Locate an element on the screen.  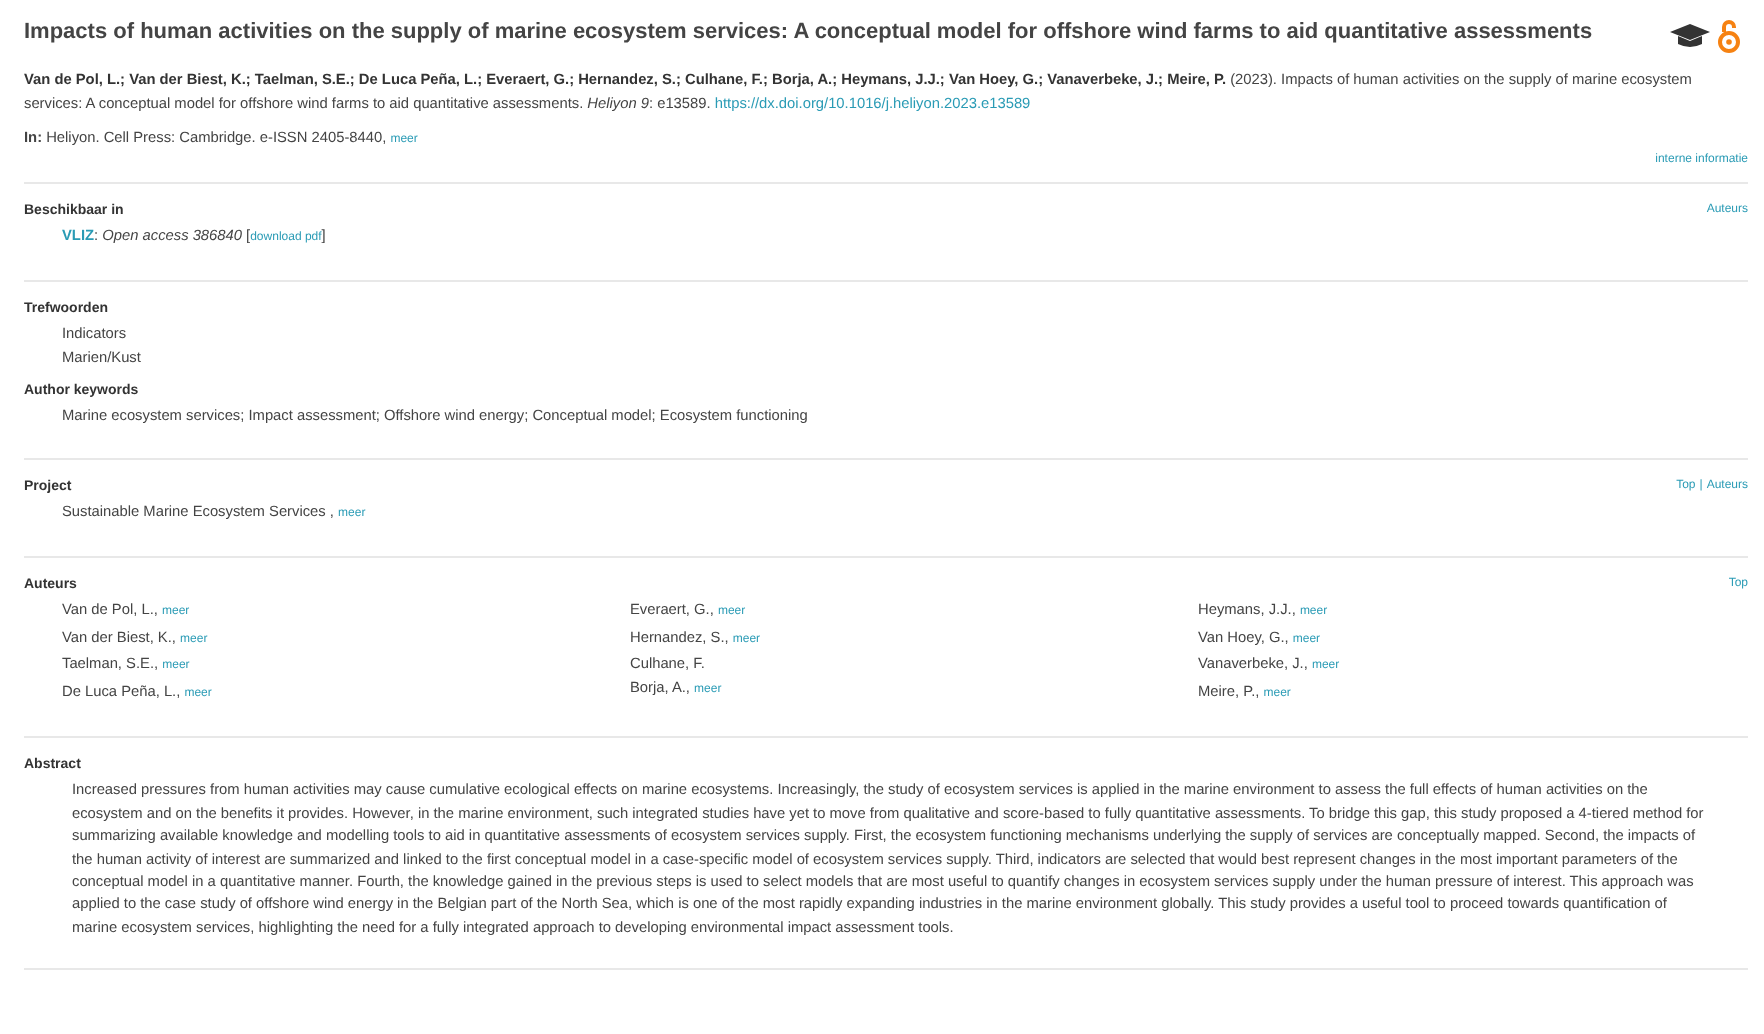
open-access-icon is located at coordinates (1729, 36).